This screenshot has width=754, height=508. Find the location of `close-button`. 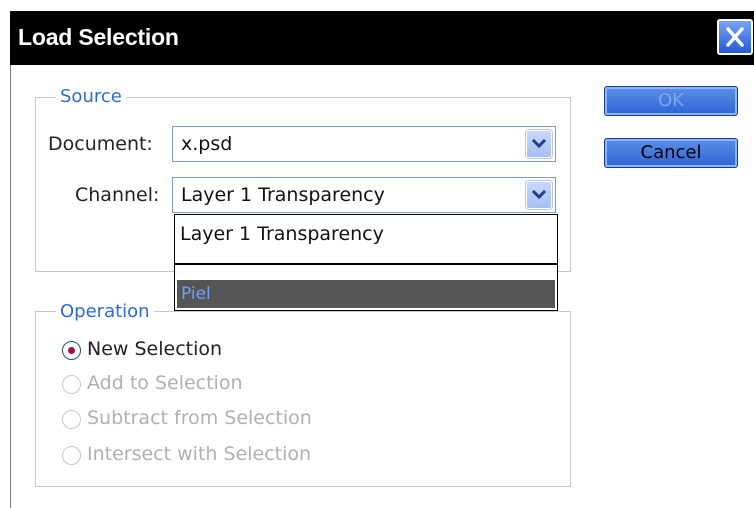

close-button is located at coordinates (735, 37).